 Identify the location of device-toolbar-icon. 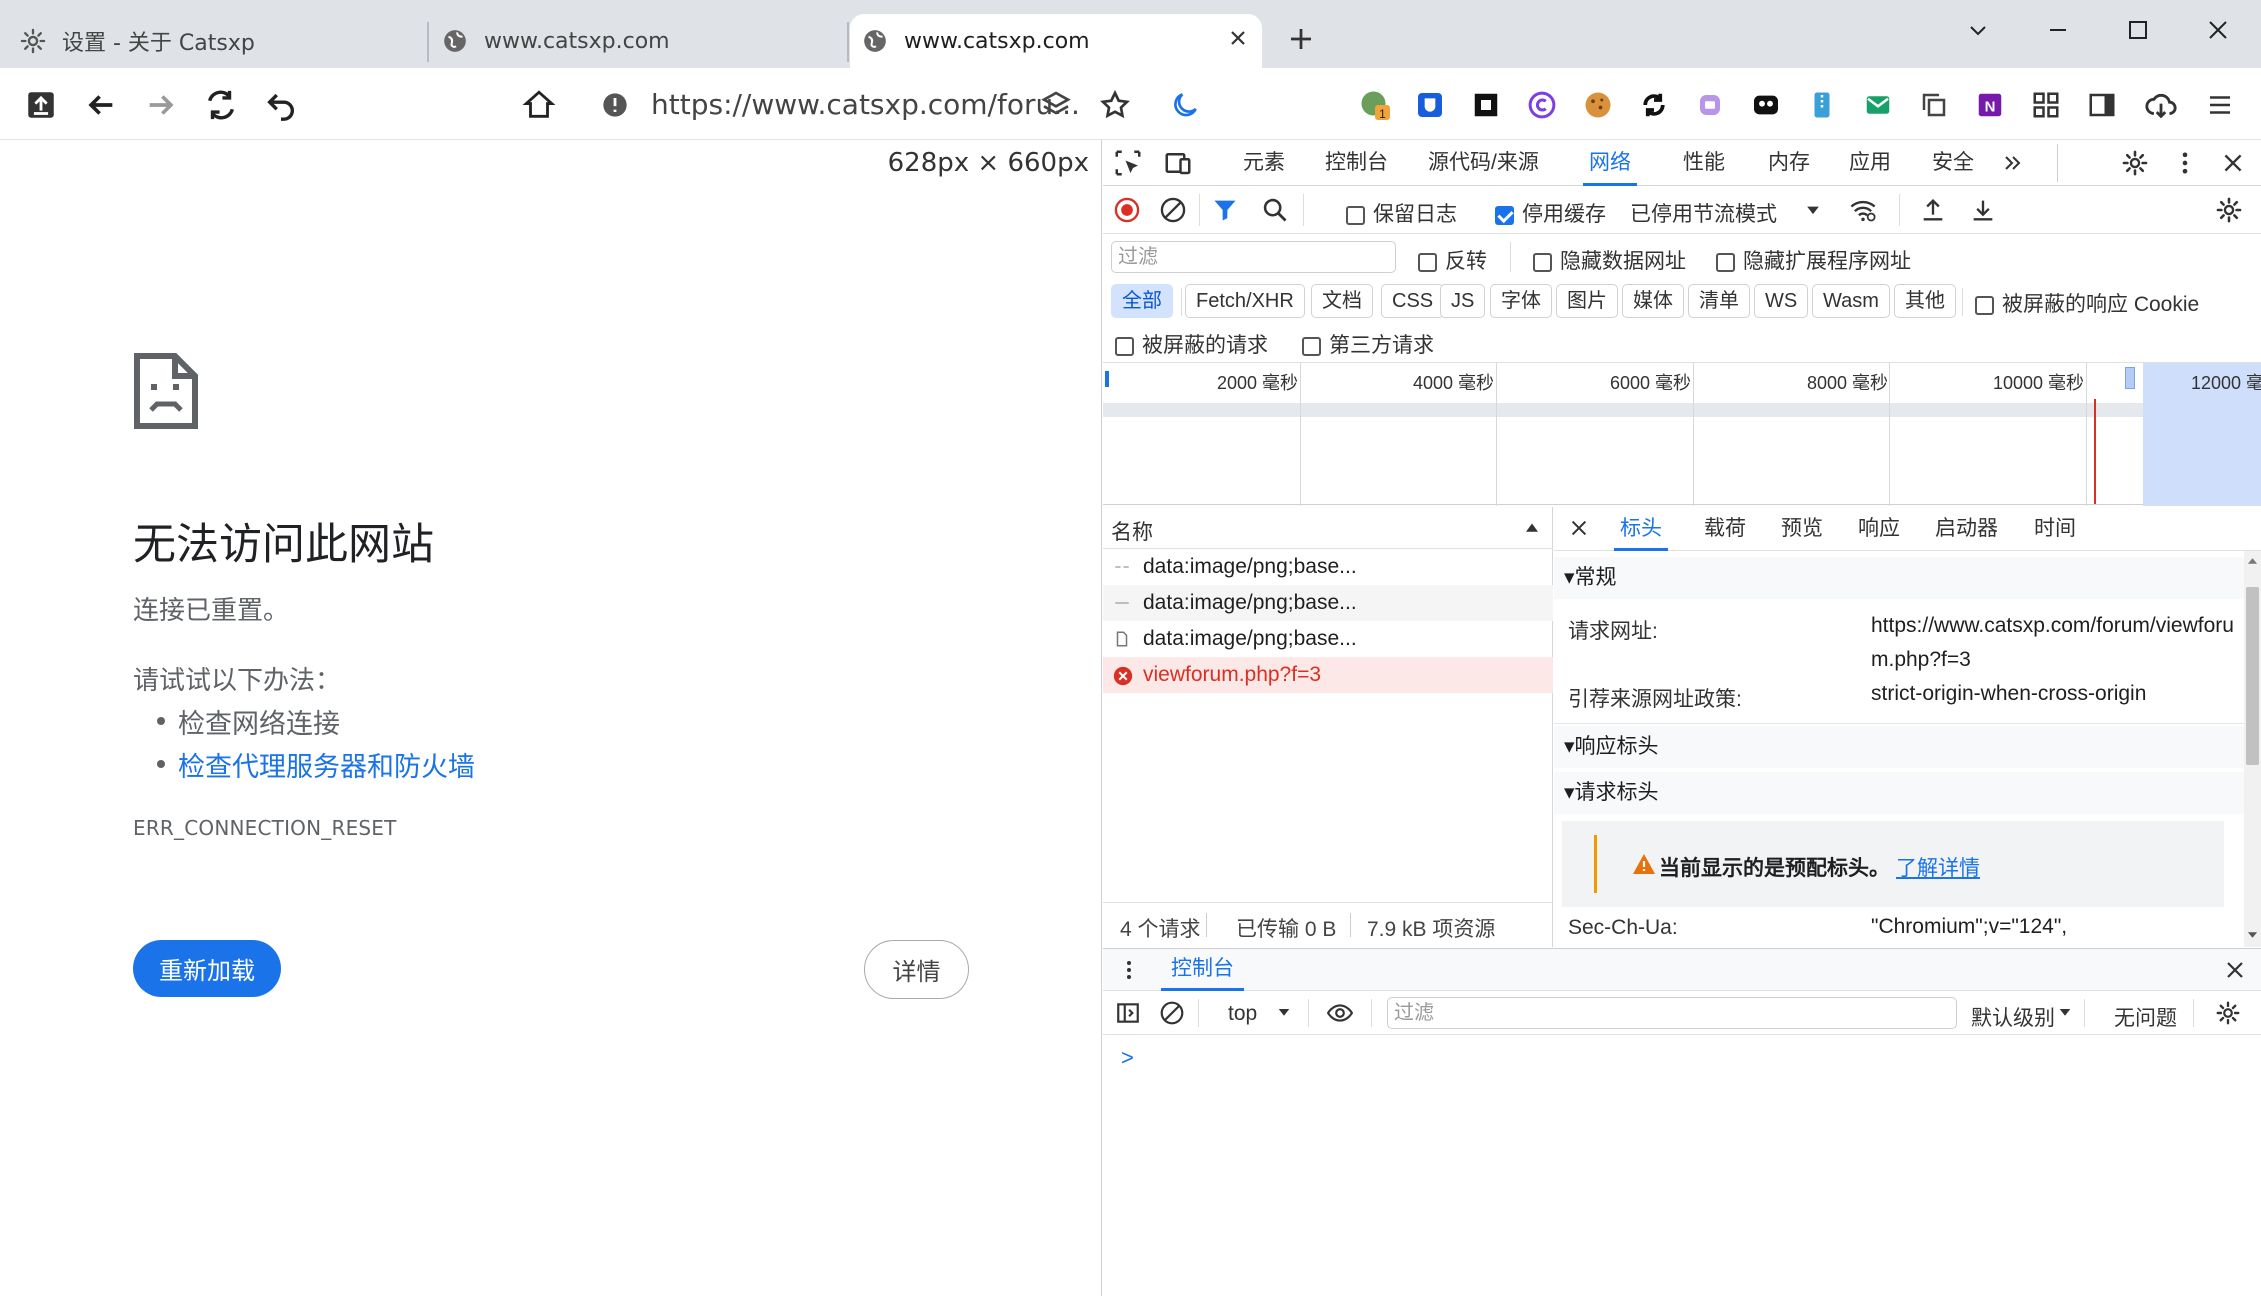
(1178, 163).